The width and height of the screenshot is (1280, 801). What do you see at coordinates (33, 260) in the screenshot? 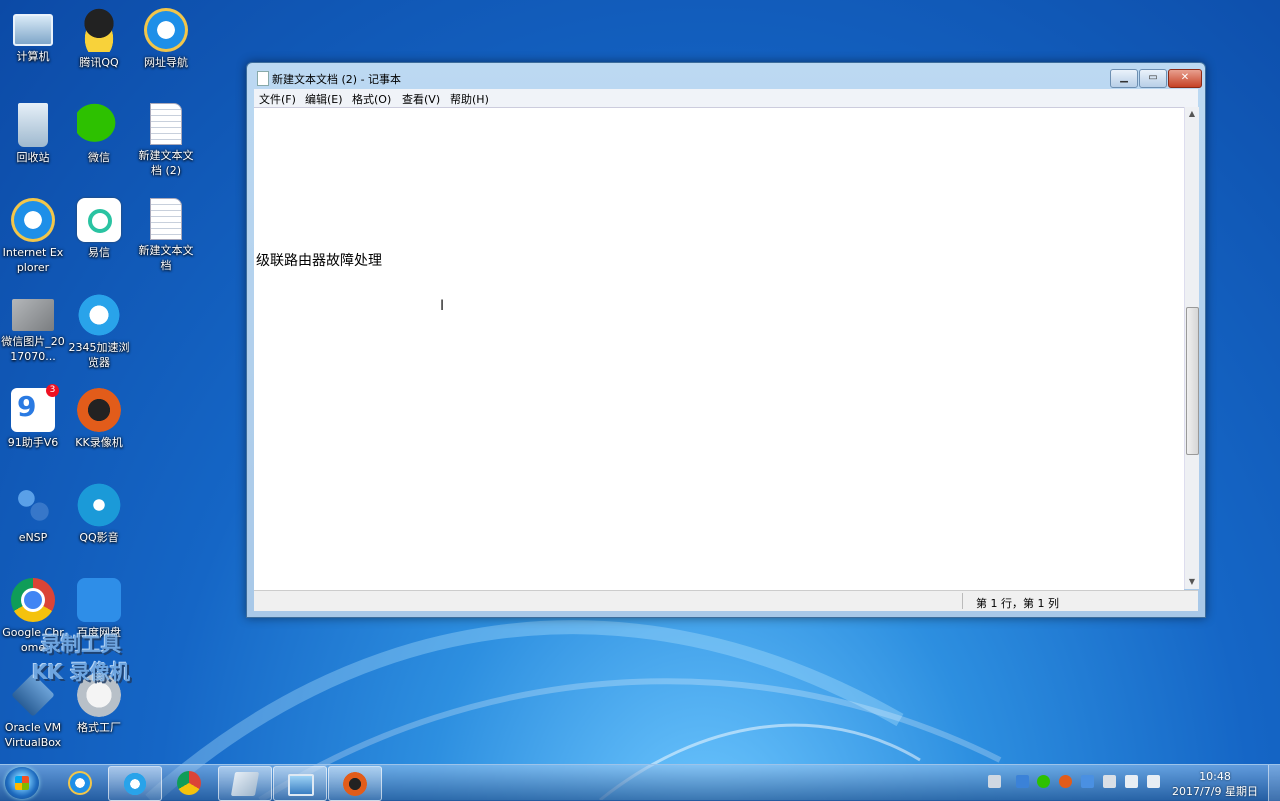
I see `desktop-icon-label: Internet Explorer` at bounding box center [33, 260].